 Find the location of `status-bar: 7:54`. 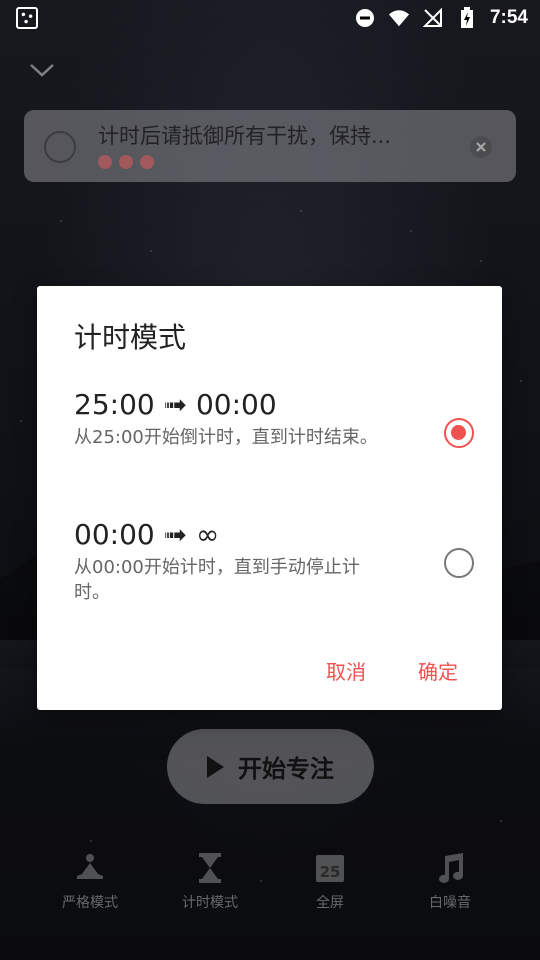

status-bar: 7:54 is located at coordinates (270, 18).